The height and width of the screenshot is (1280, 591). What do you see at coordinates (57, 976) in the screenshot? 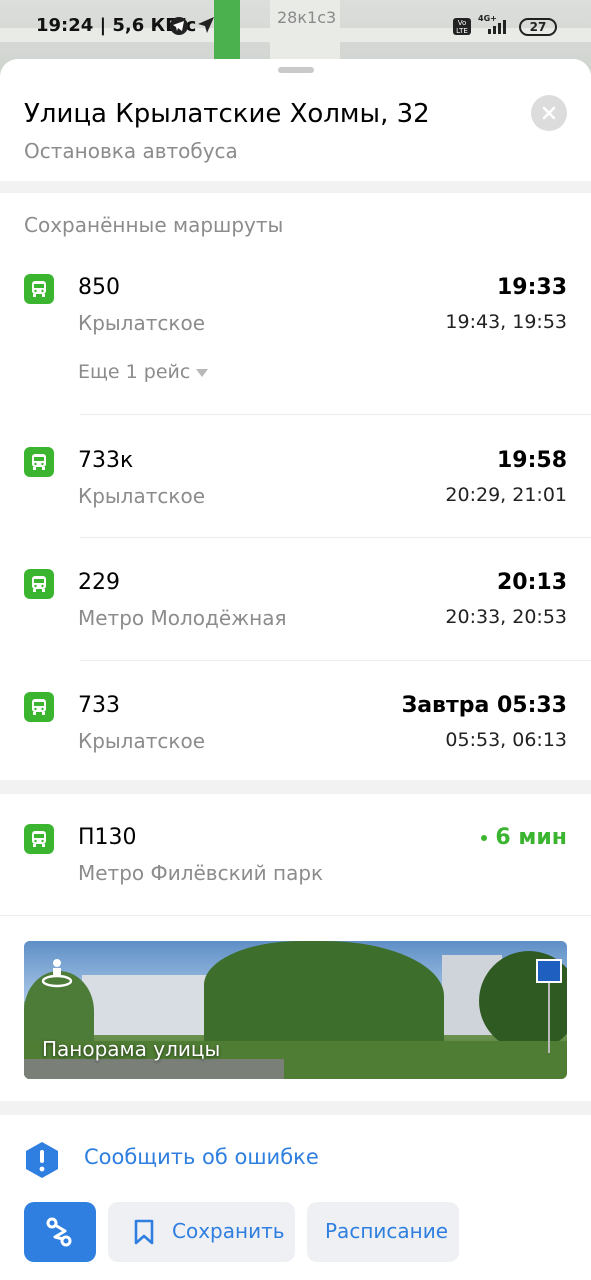
I see `panorama-icon` at bounding box center [57, 976].